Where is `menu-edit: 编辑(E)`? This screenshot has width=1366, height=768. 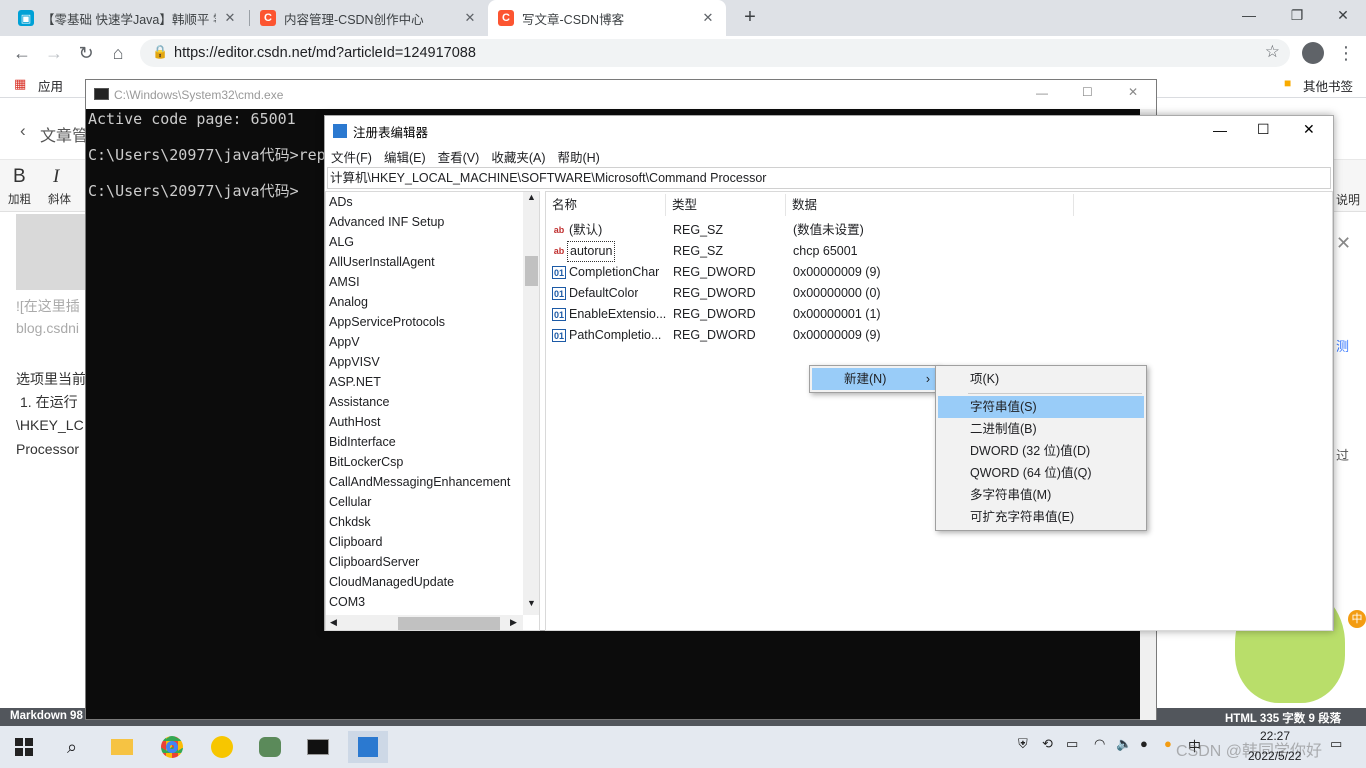 menu-edit: 编辑(E) is located at coordinates (405, 156).